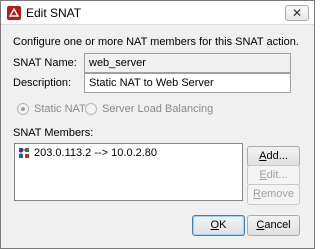 This screenshot has height=249, width=320. What do you see at coordinates (42, 83) in the screenshot?
I see `description-label: Description:` at bounding box center [42, 83].